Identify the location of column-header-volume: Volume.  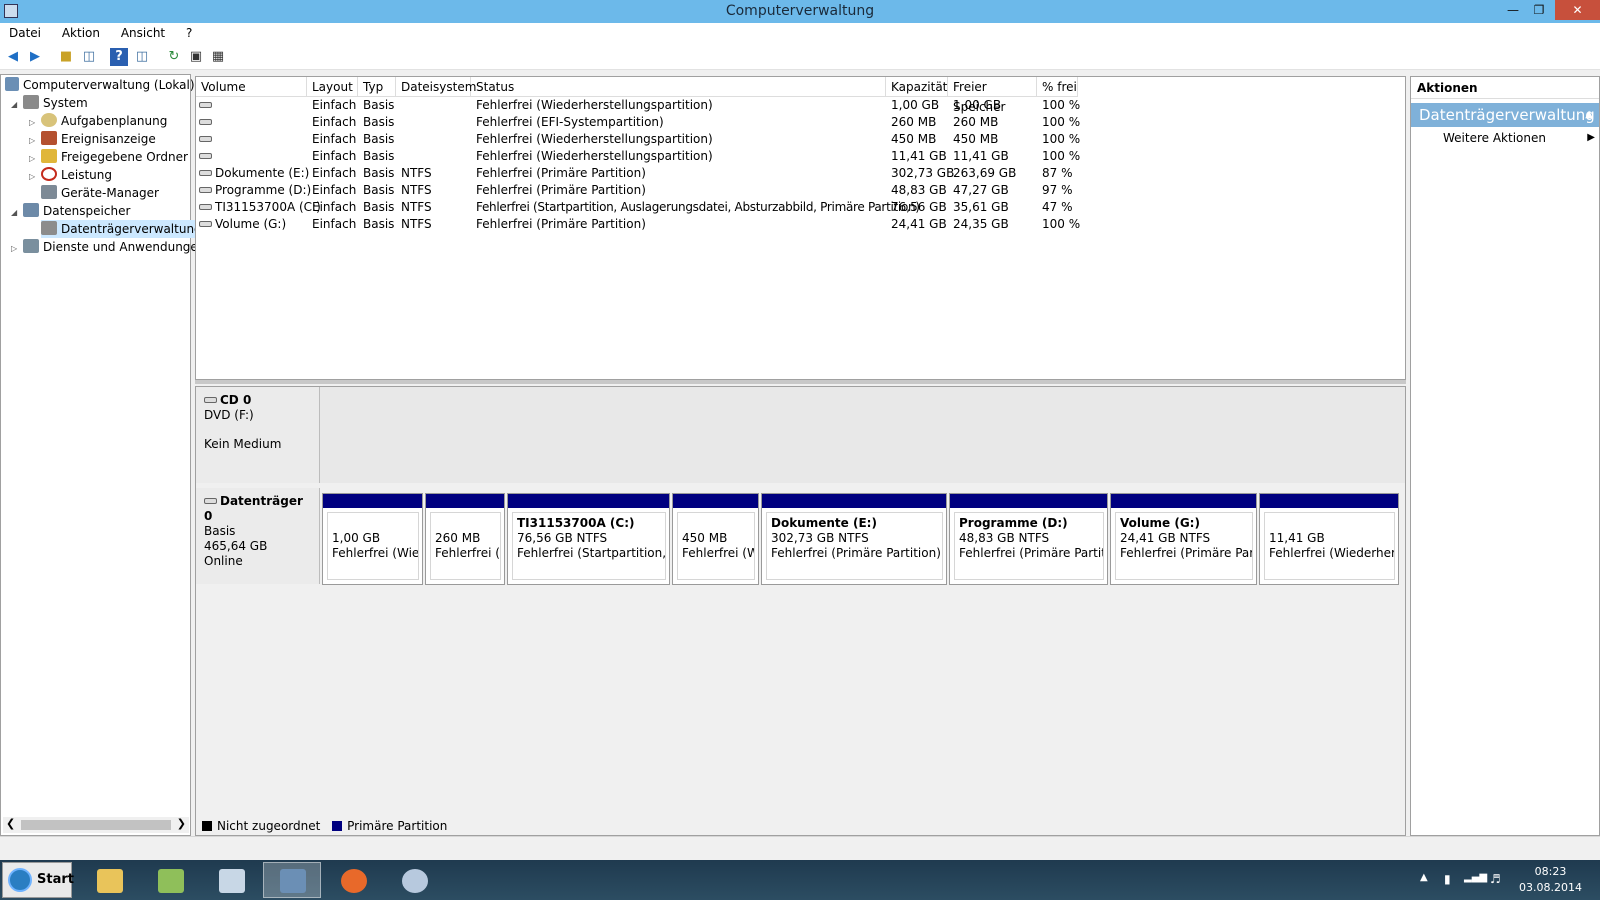
(251, 87).